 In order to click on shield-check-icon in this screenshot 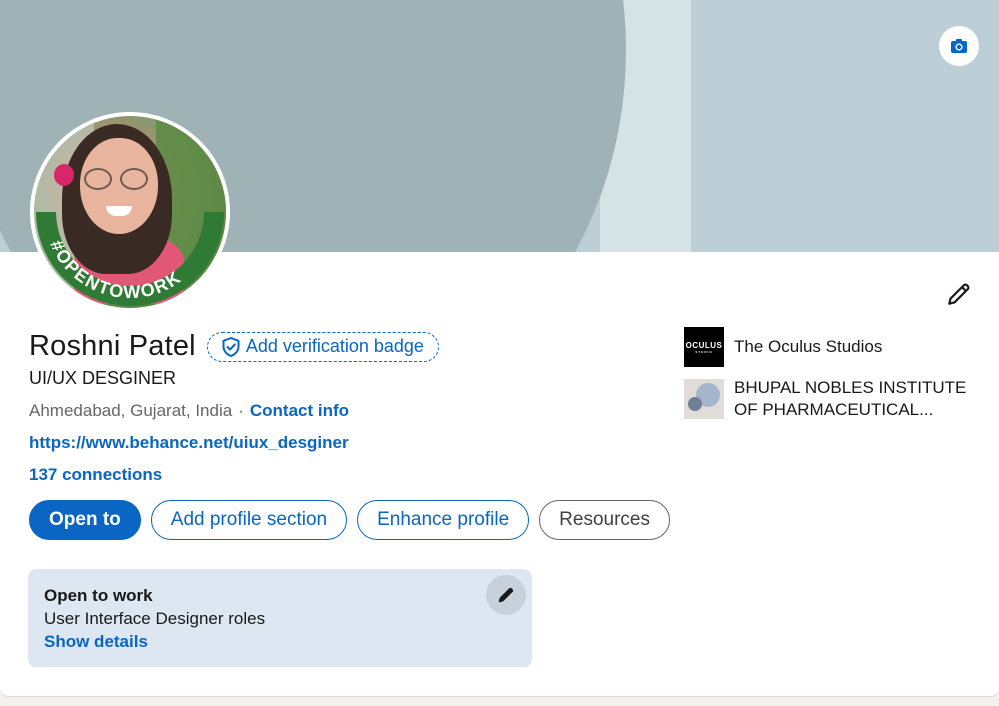, I will do `click(231, 346)`.